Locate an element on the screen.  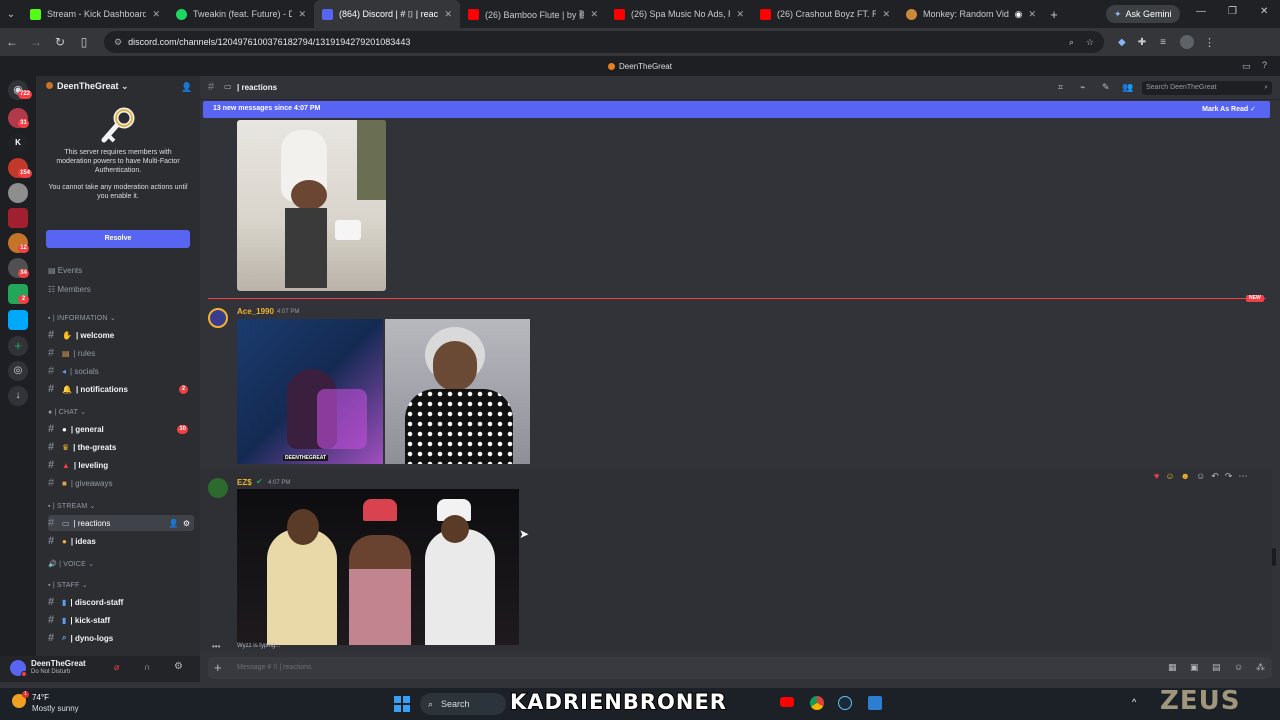
attach-plus-icon: + is located at coordinates (218, 667).